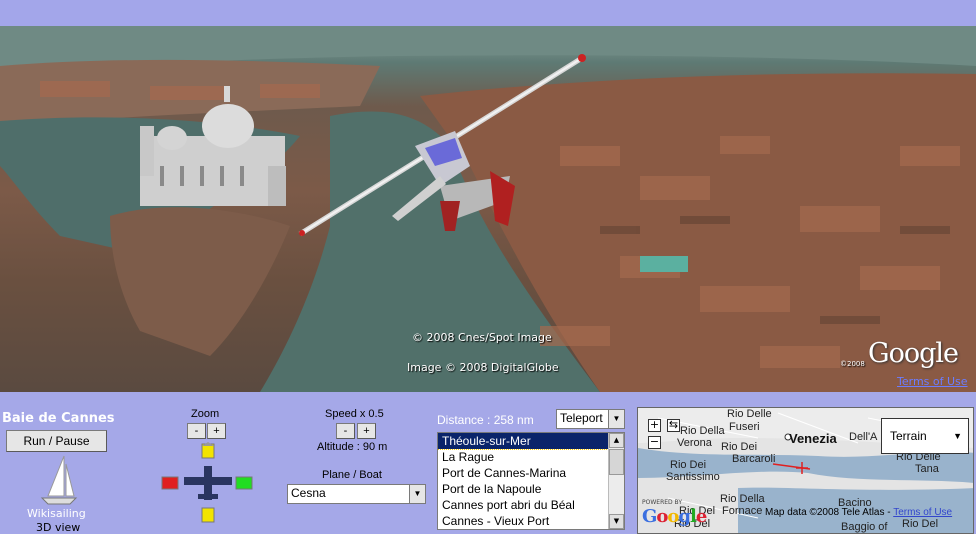 Image resolution: width=976 pixels, height=534 pixels. I want to click on teleport-select: Teleport ▼, so click(590, 419).